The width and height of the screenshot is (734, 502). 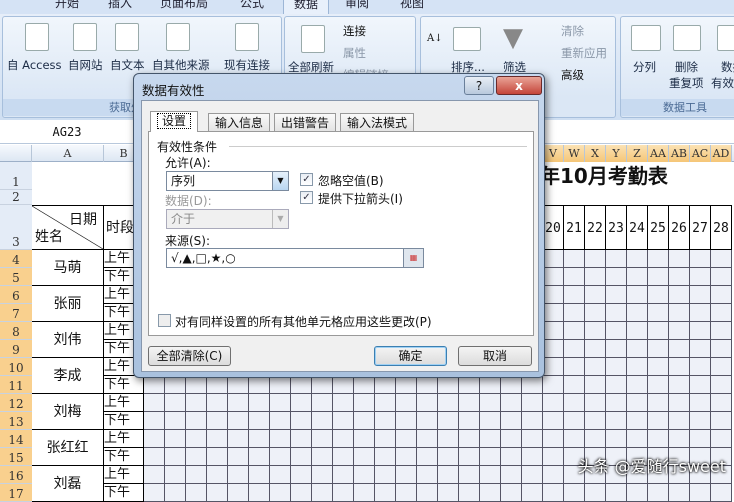 I want to click on row-header: 8, so click(x=16, y=331).